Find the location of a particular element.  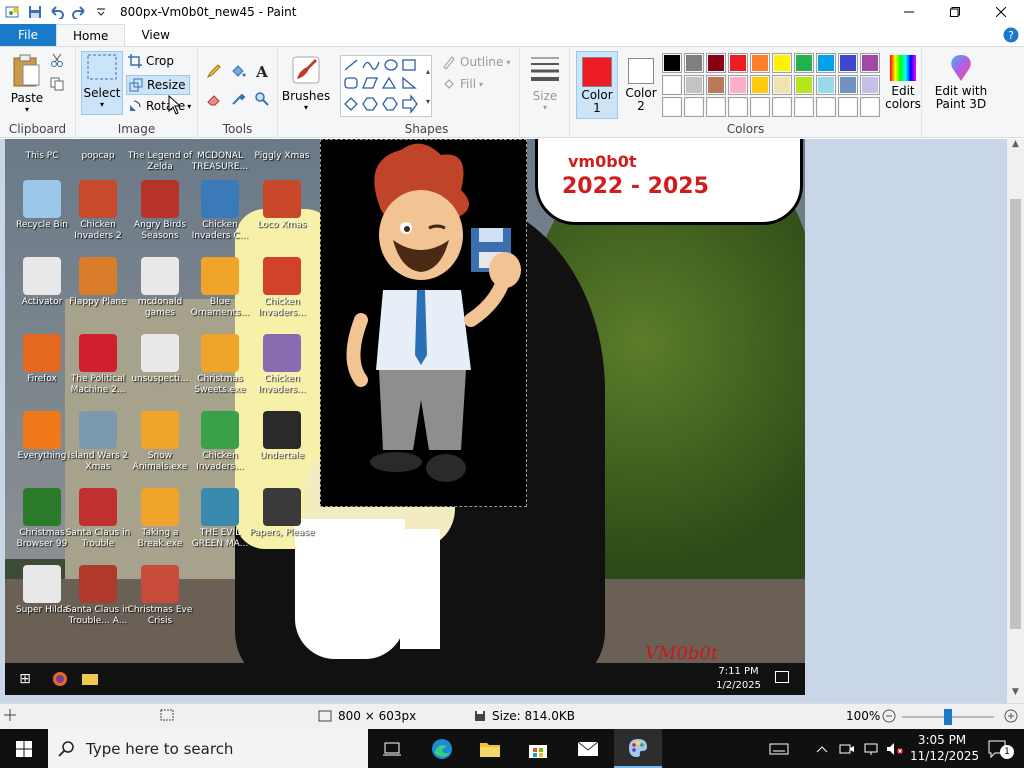

svg-text: A is located at coordinates (261, 71).